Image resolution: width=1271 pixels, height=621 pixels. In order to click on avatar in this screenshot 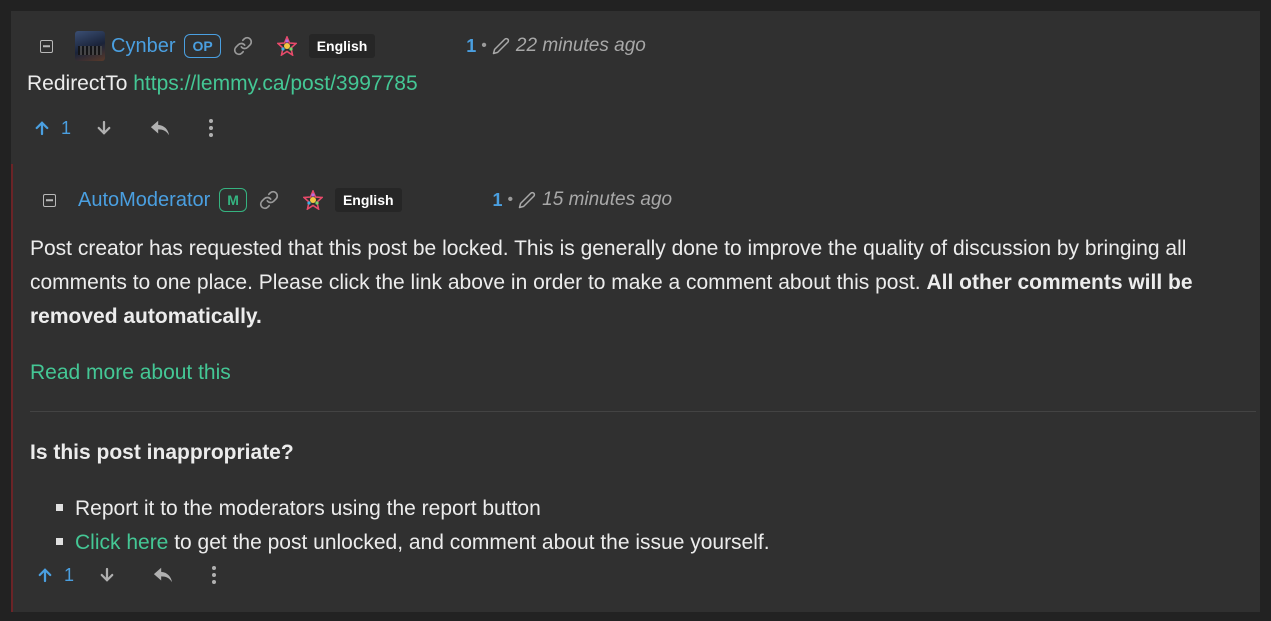, I will do `click(90, 46)`.